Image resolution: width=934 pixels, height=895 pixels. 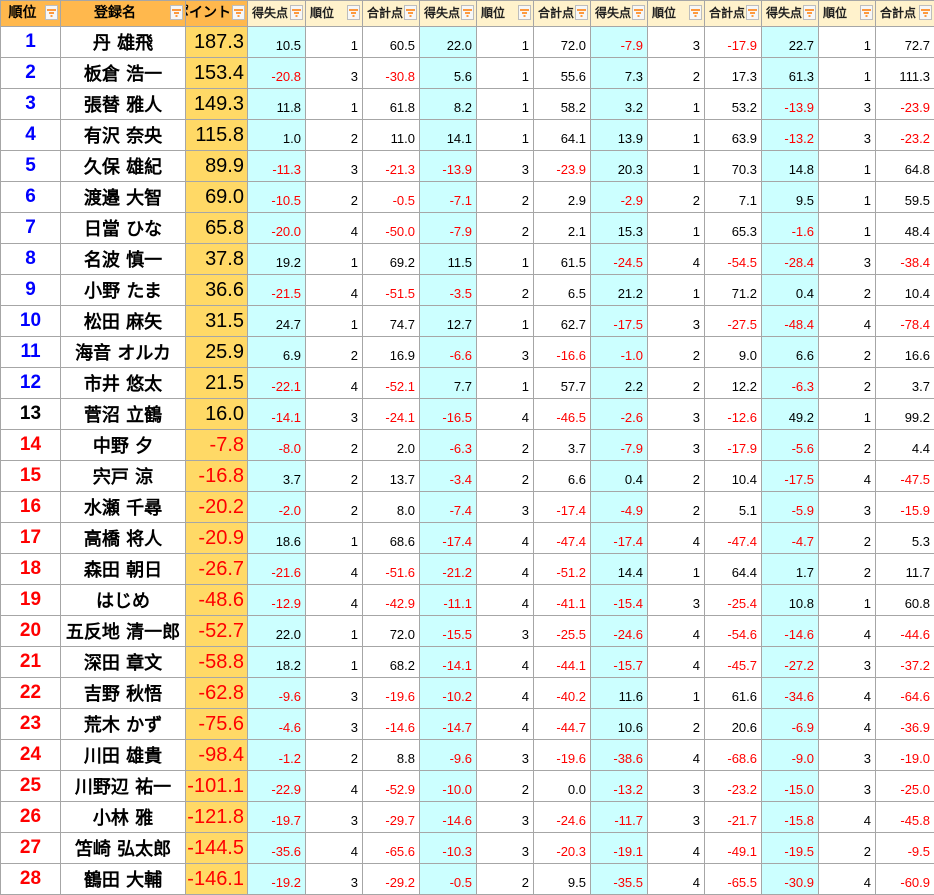 What do you see at coordinates (123, 662) in the screenshot?
I see `player-name-cell: 深田 章文` at bounding box center [123, 662].